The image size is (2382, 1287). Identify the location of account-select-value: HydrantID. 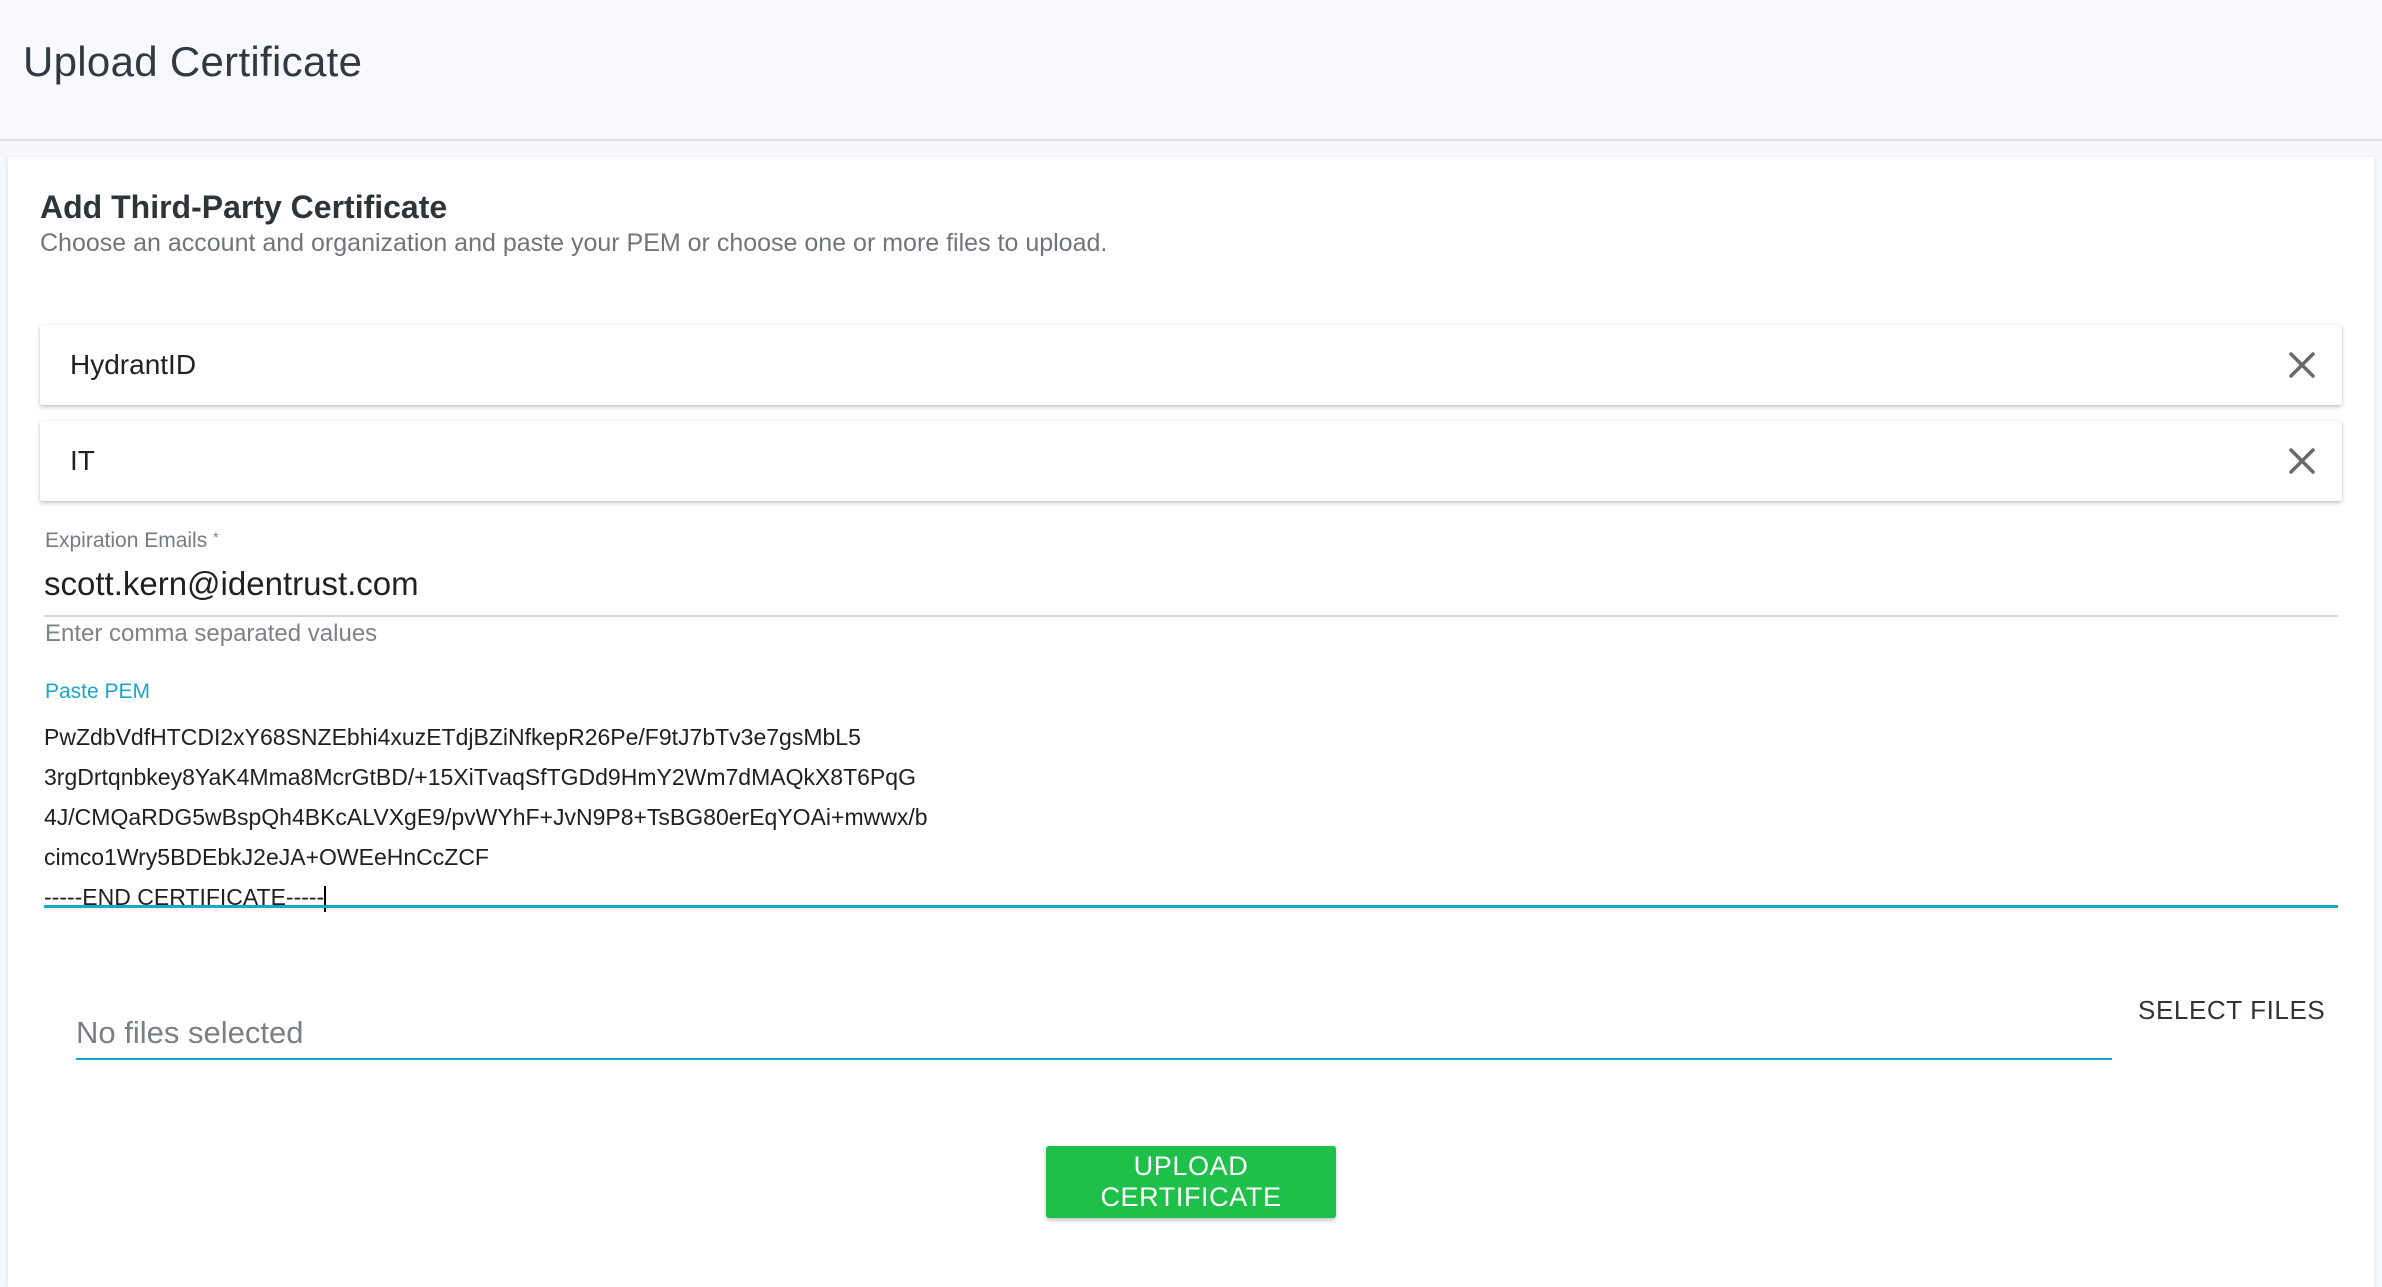
(133, 364).